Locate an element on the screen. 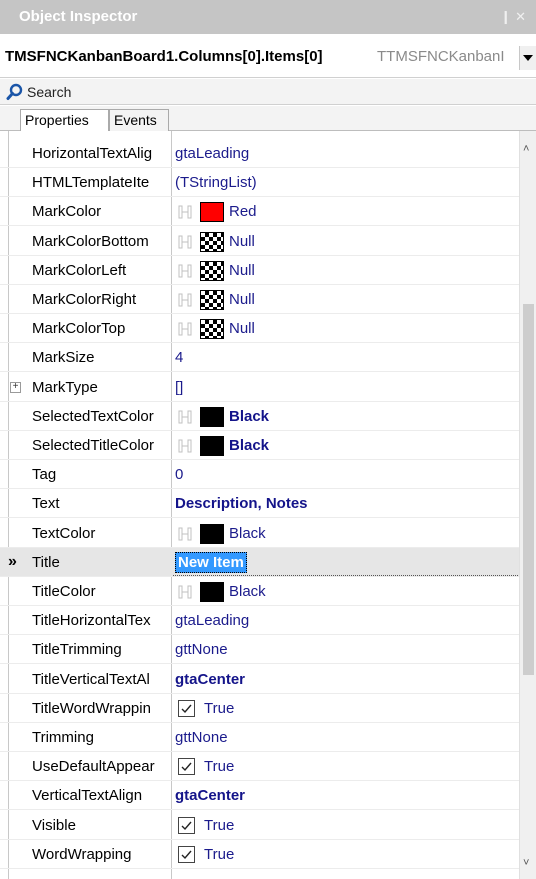  expand-icon: + is located at coordinates (15, 387).